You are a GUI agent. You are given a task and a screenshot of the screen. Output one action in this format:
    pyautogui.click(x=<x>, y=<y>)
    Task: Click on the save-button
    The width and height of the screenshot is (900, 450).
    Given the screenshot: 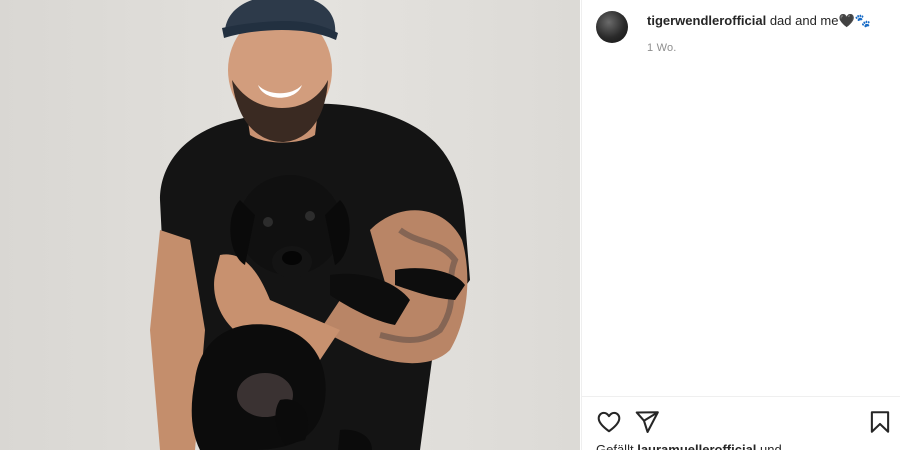 What is the action you would take?
    pyautogui.click(x=880, y=422)
    